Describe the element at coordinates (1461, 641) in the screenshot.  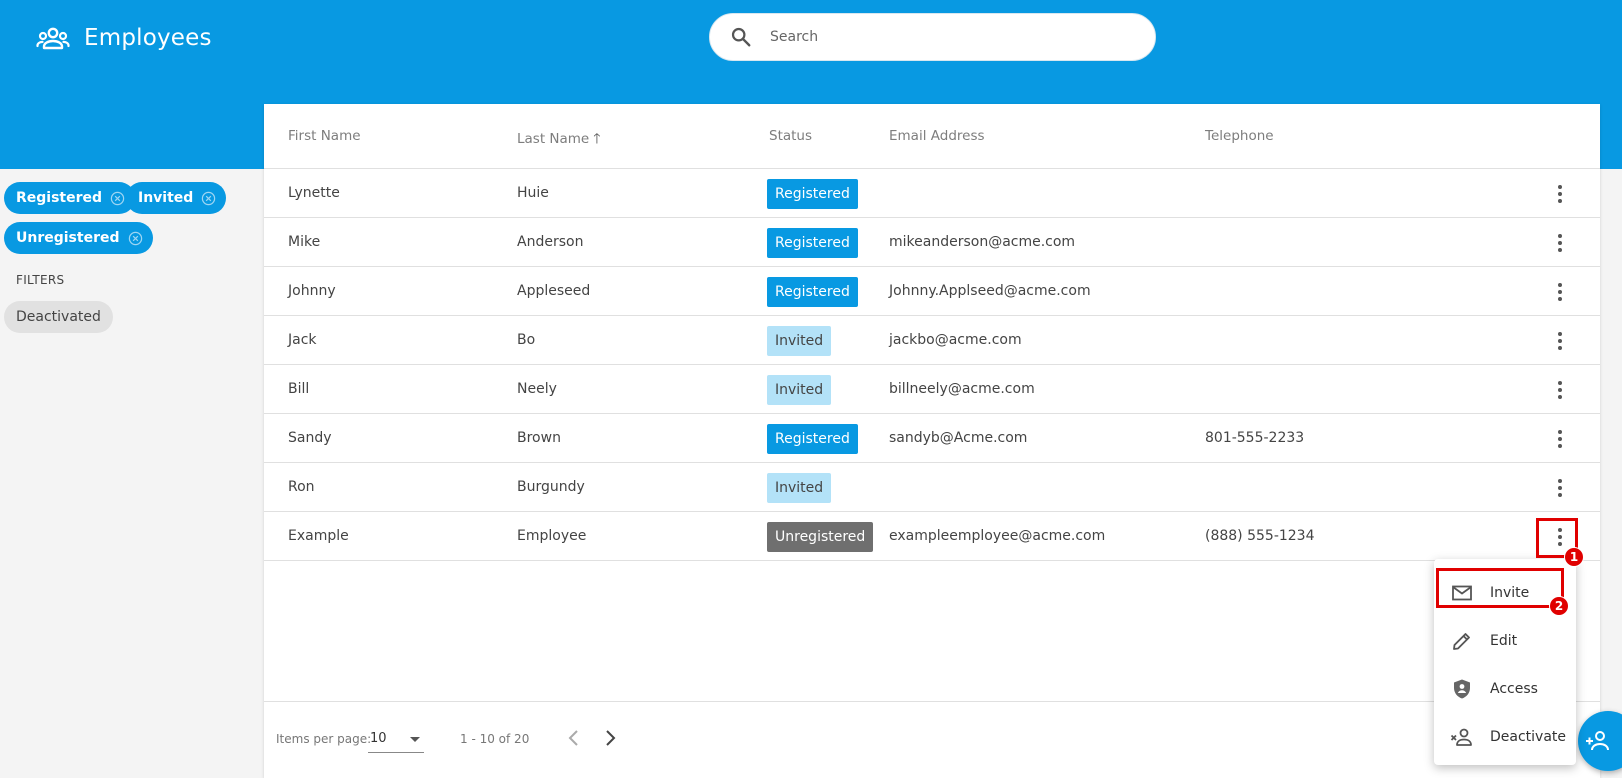
I see `pencil-icon` at that location.